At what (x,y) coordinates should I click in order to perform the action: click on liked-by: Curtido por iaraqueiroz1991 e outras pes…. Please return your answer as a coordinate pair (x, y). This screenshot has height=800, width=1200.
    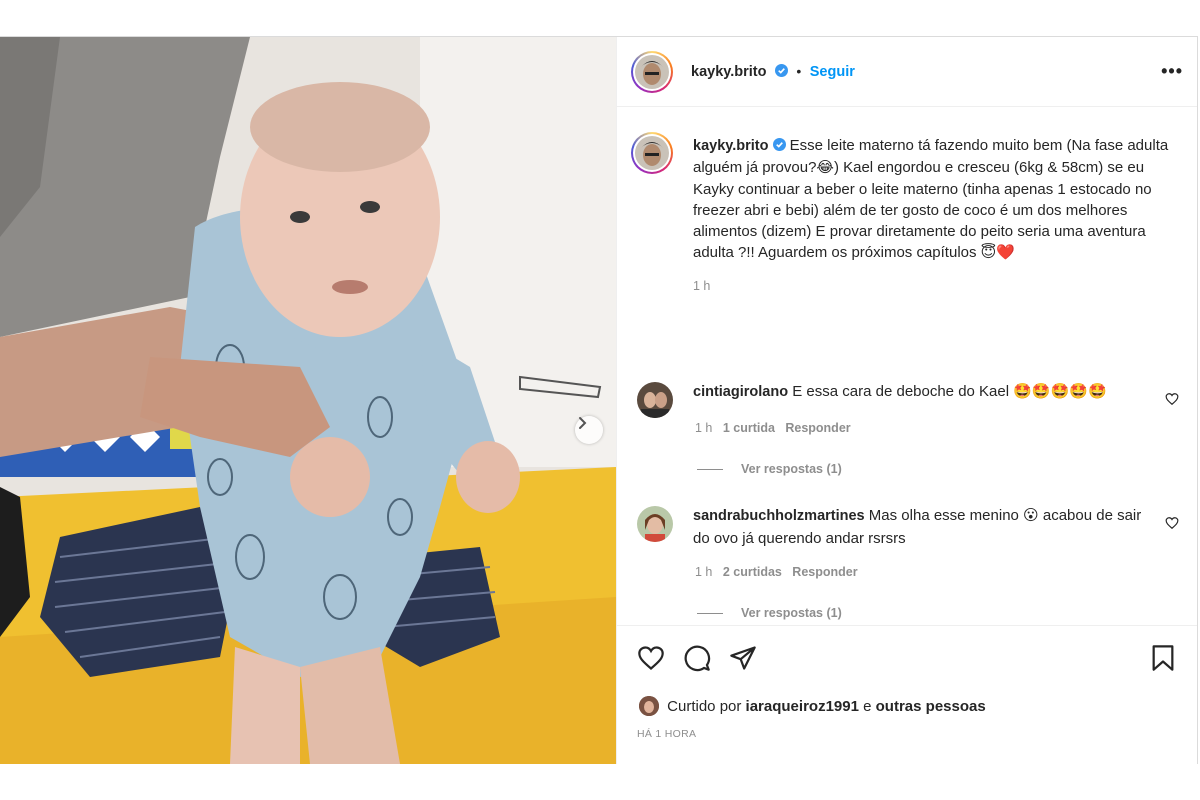
    Looking at the image, I should click on (812, 706).